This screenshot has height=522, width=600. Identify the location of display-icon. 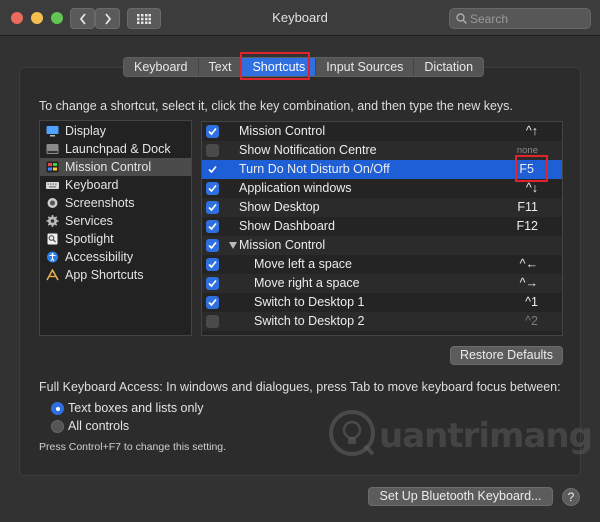
(52, 131).